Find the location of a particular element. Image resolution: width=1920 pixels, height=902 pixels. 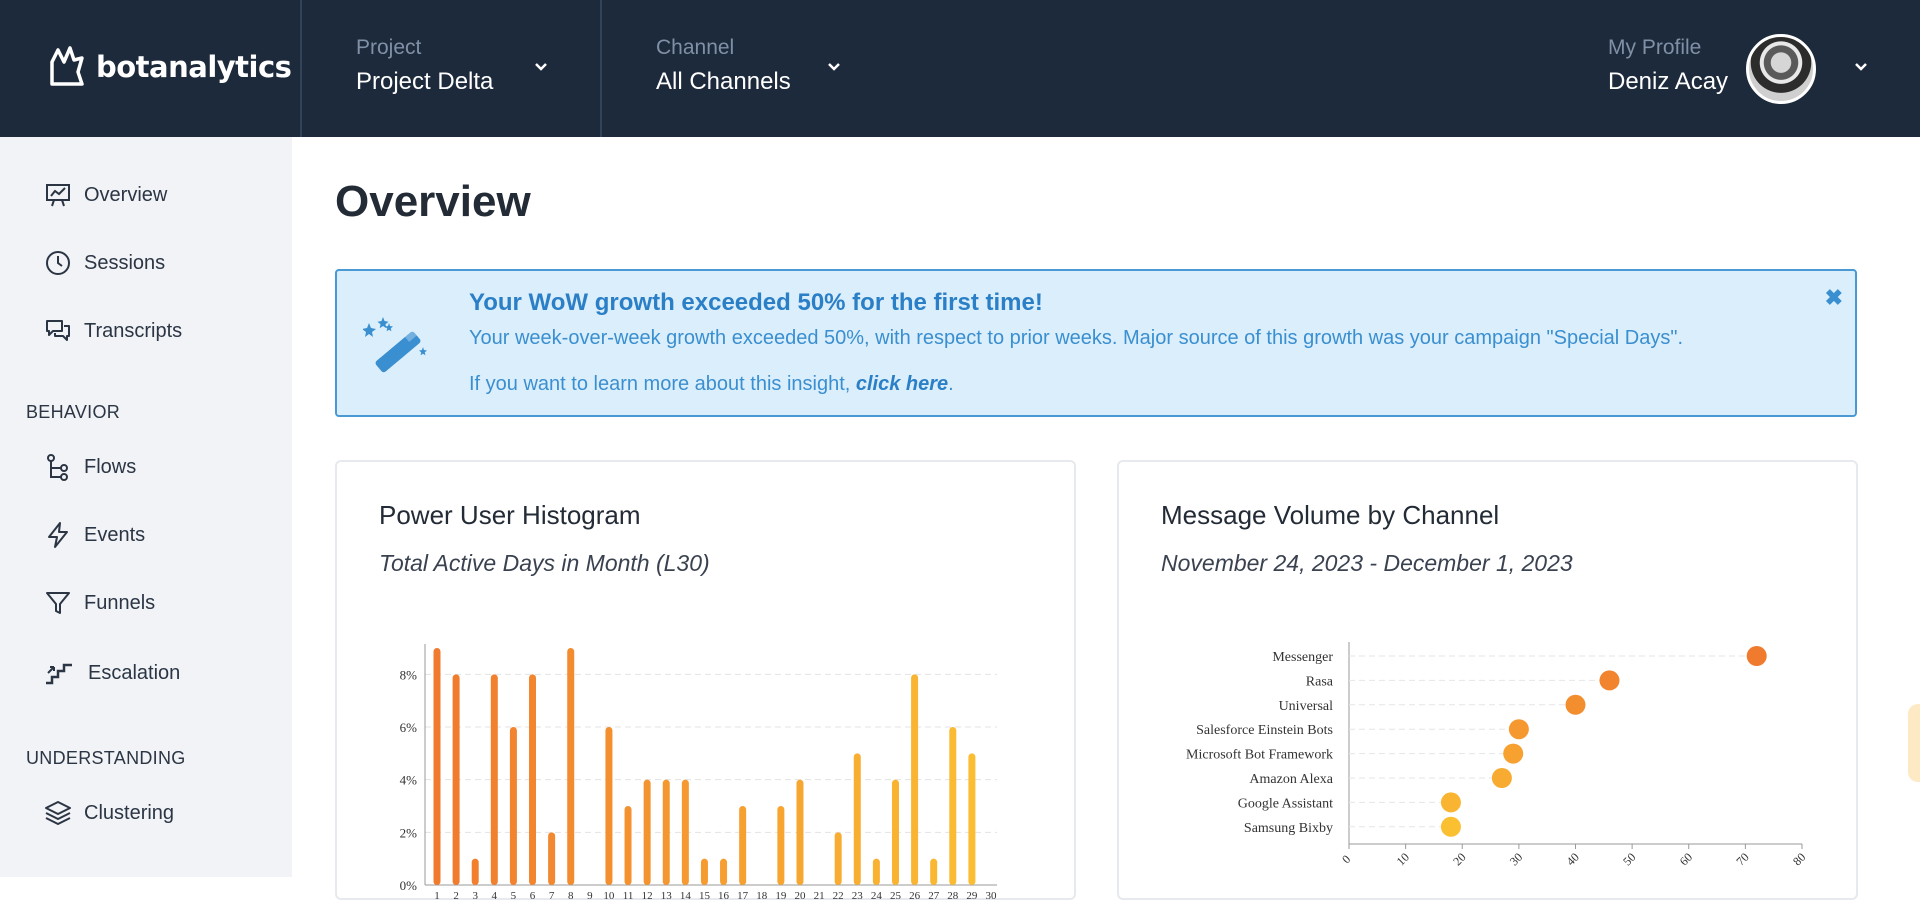

sidebar-item-label: Events is located at coordinates (115, 534).